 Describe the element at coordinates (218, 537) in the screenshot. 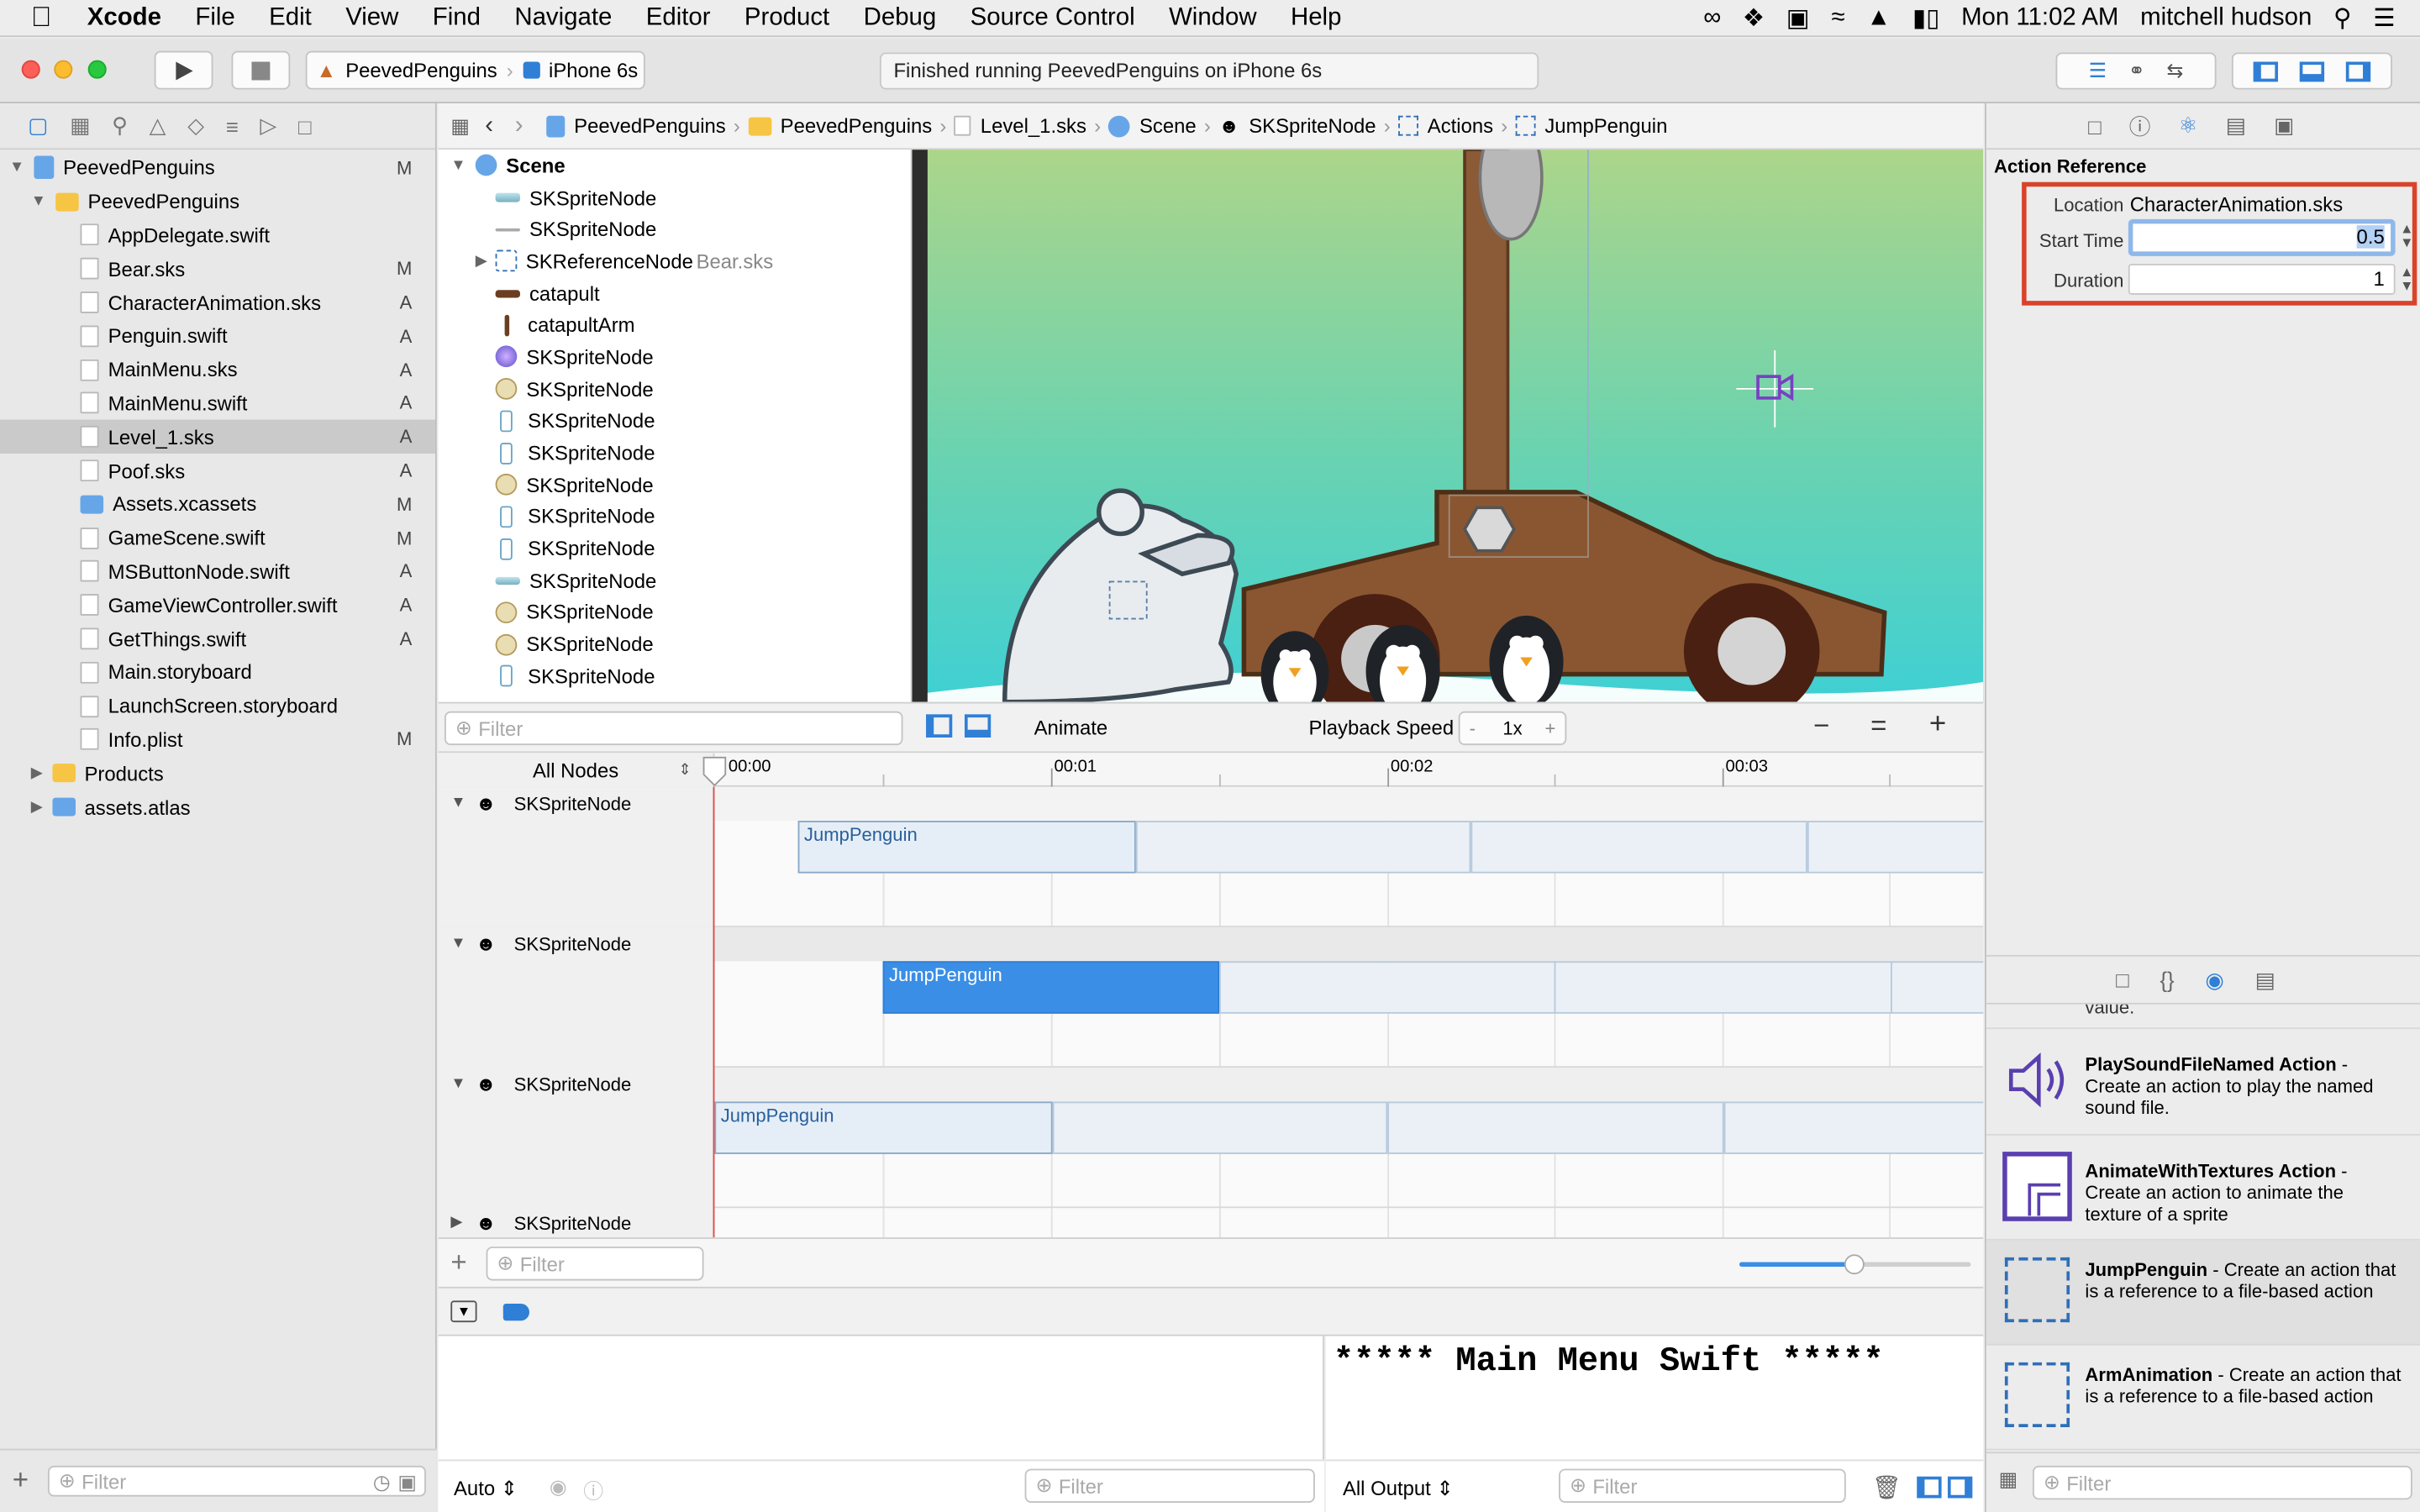

I see `tree-row-file: GameScene.swift M` at that location.